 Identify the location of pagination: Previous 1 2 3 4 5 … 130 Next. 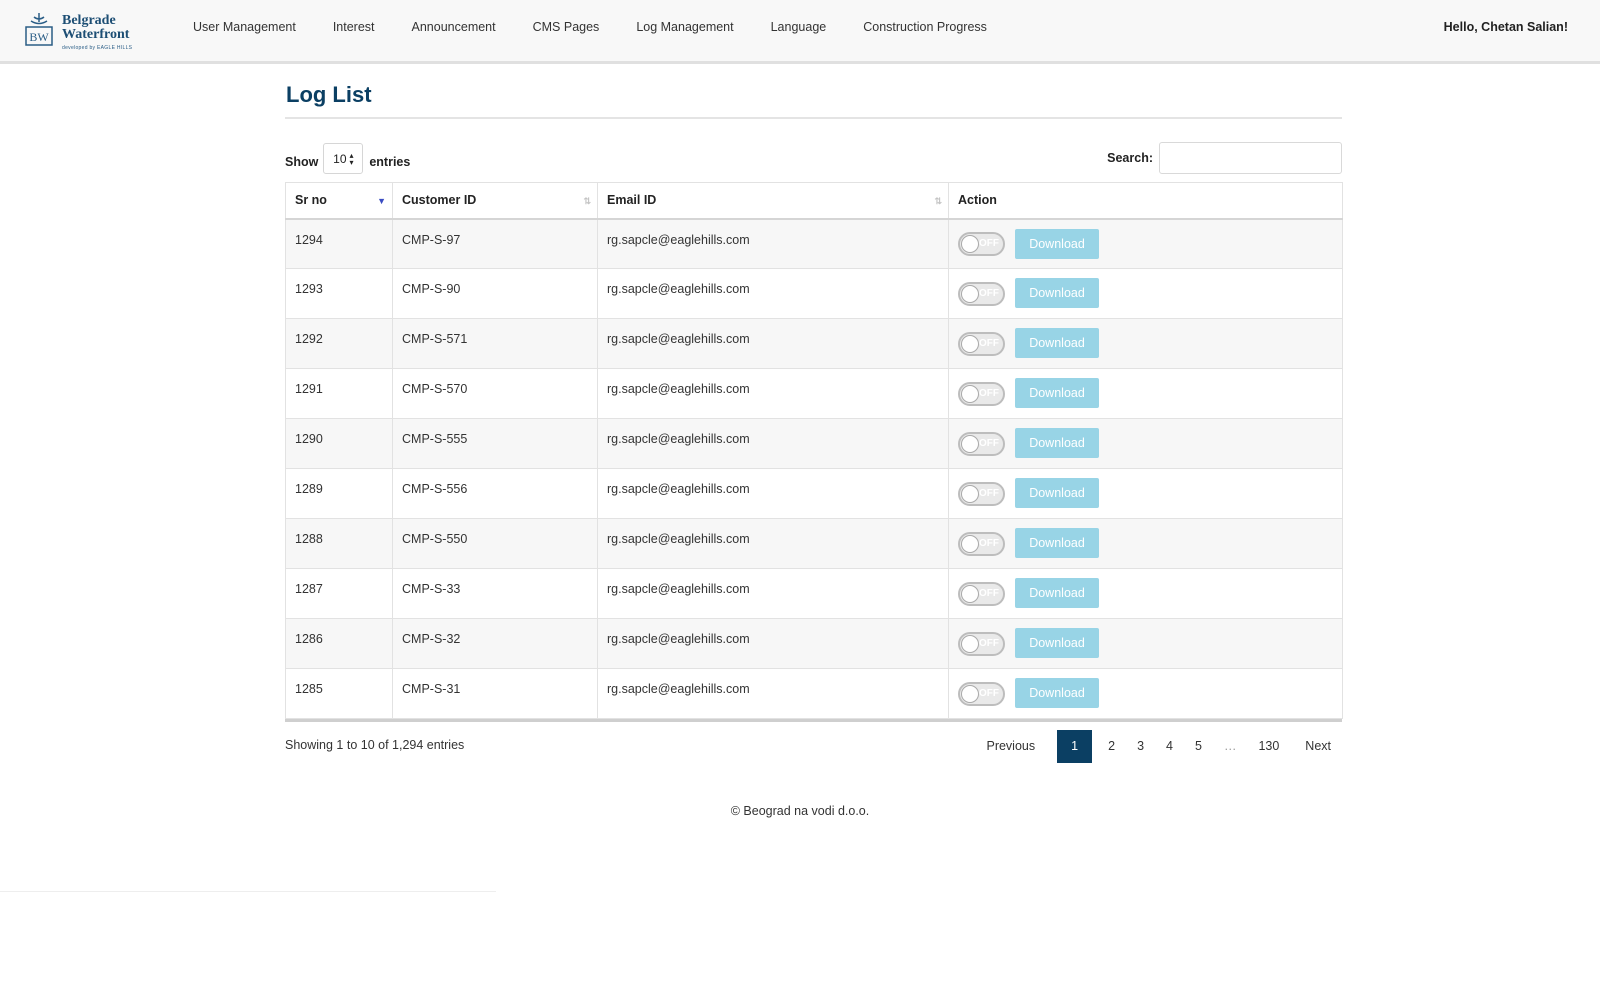
(1158, 746).